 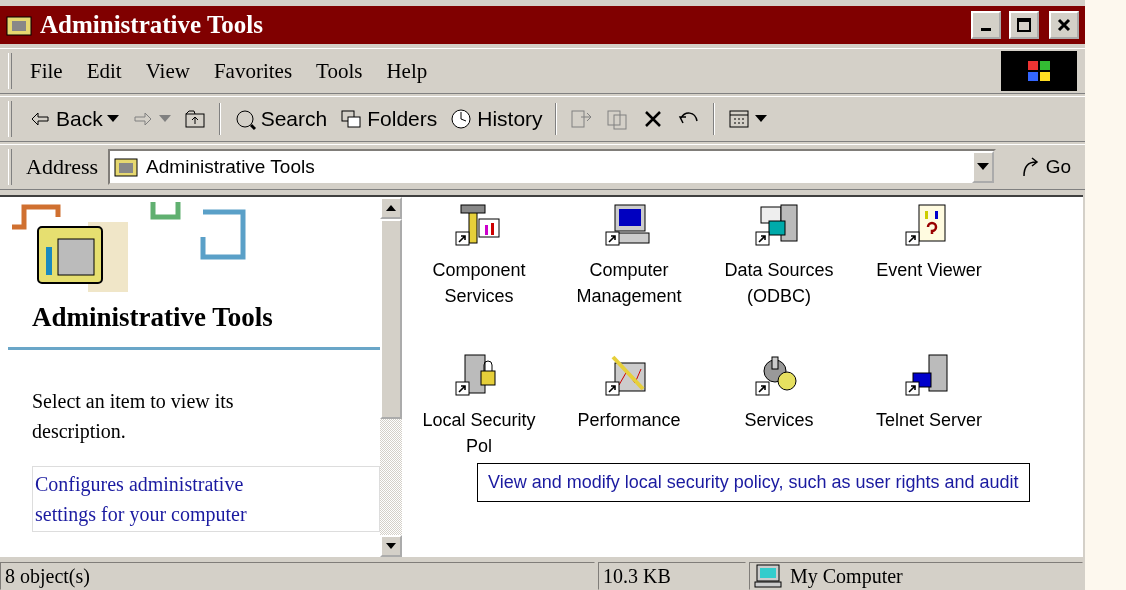 I want to click on item-label: Services, so click(x=779, y=420).